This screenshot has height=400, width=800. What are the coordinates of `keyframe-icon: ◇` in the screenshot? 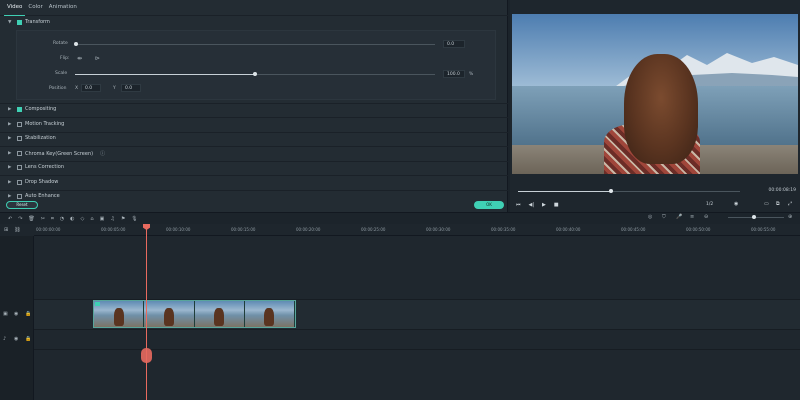 It's located at (83, 219).